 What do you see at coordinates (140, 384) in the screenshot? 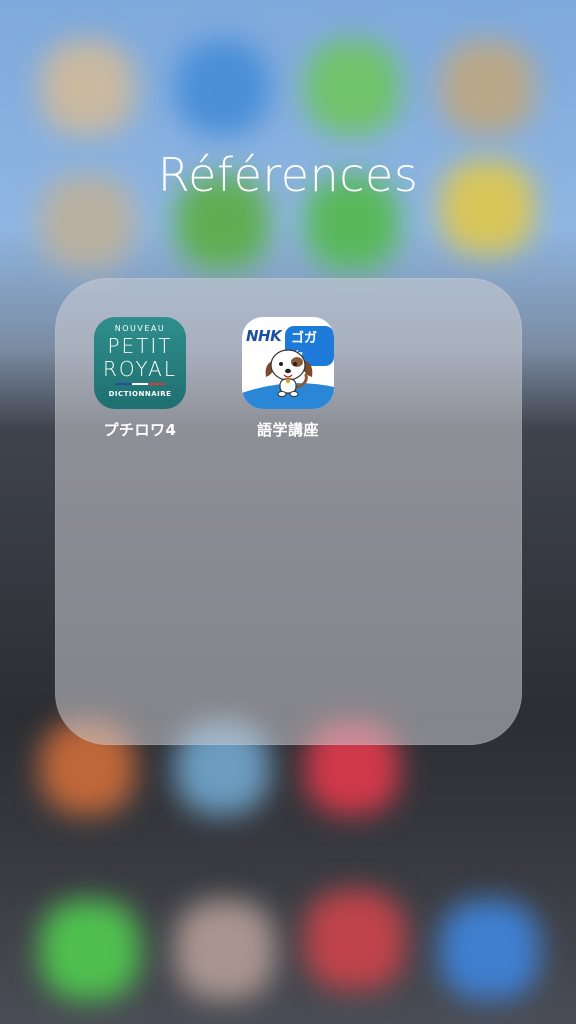
I see `french-flag-stripe` at bounding box center [140, 384].